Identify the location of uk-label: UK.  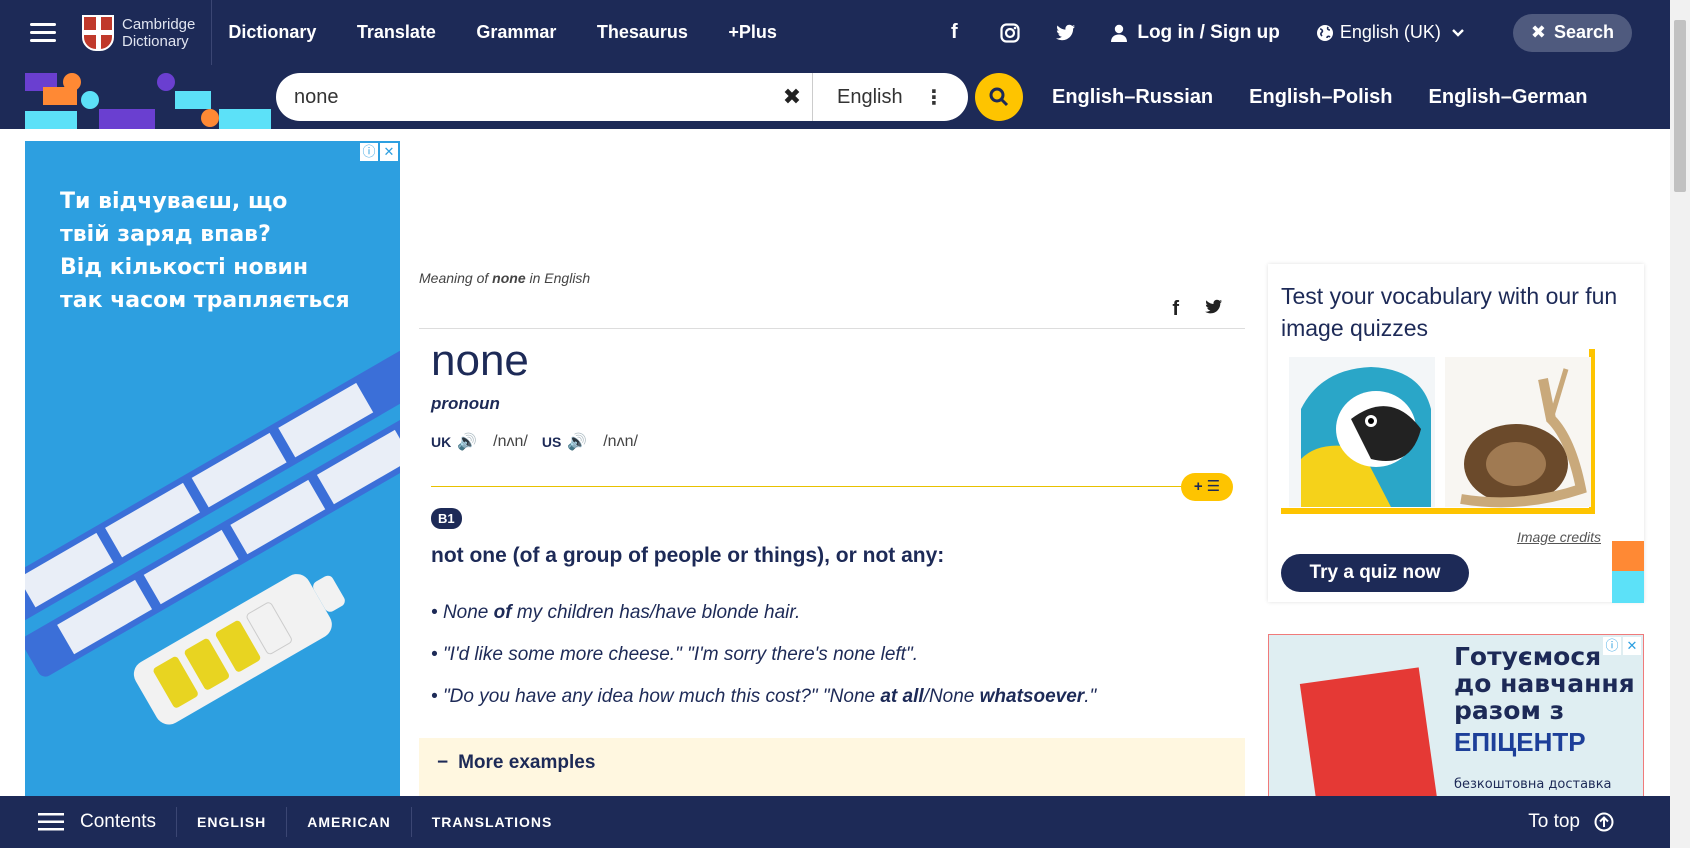
(441, 442).